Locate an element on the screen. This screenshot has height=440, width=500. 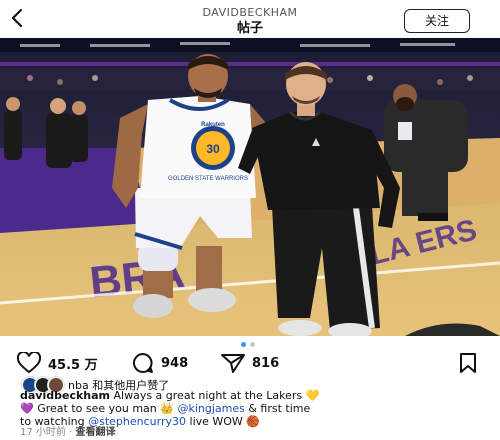
mention-link: @kingjames is located at coordinates (210, 408).